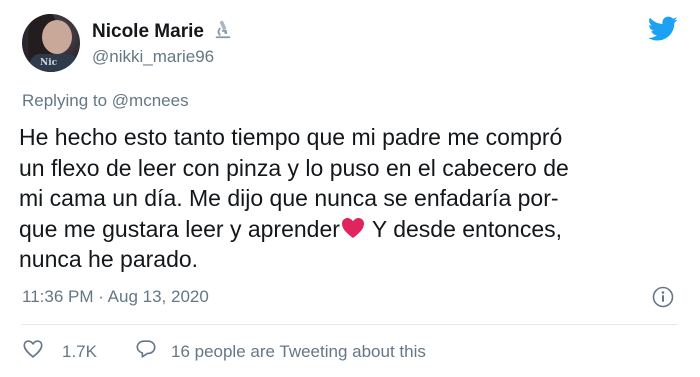 Image resolution: width=700 pixels, height=377 pixels. I want to click on handle: @nikki_marie96, so click(153, 57).